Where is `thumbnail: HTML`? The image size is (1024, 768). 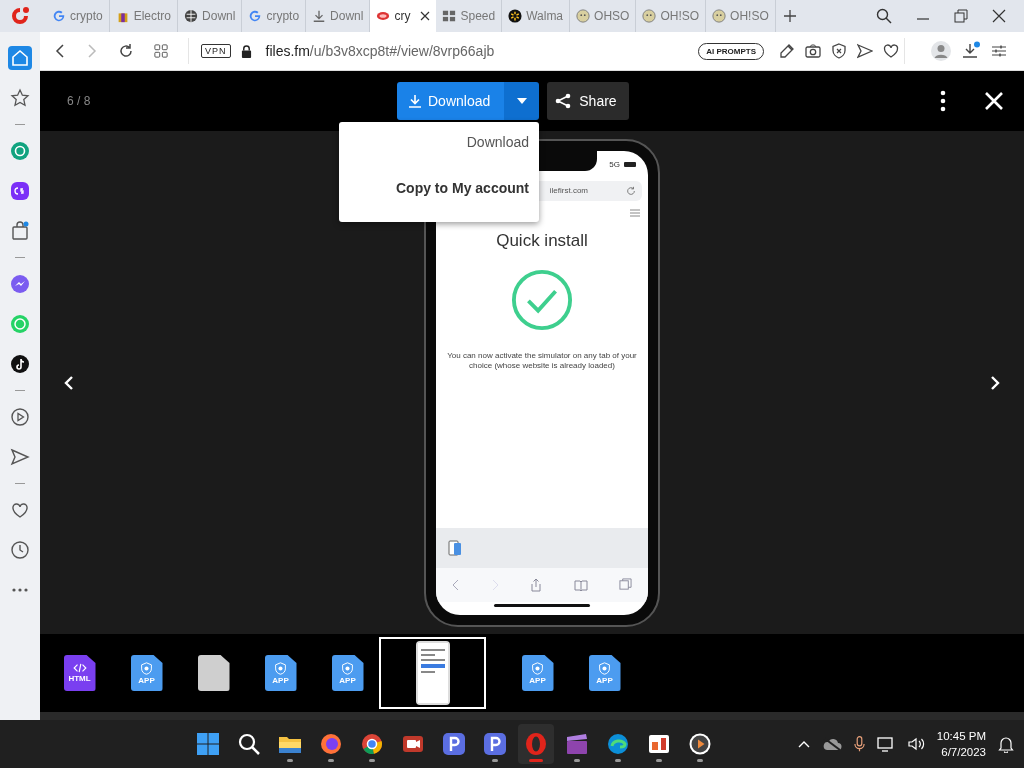
thumbnail: HTML is located at coordinates (79, 673).